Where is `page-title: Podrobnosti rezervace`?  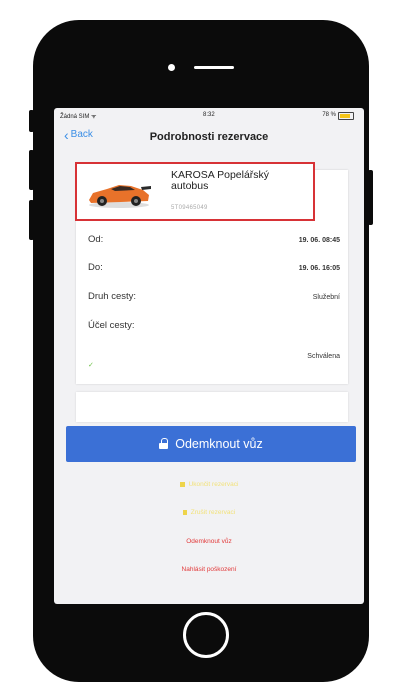 page-title: Podrobnosti rezervace is located at coordinates (209, 137).